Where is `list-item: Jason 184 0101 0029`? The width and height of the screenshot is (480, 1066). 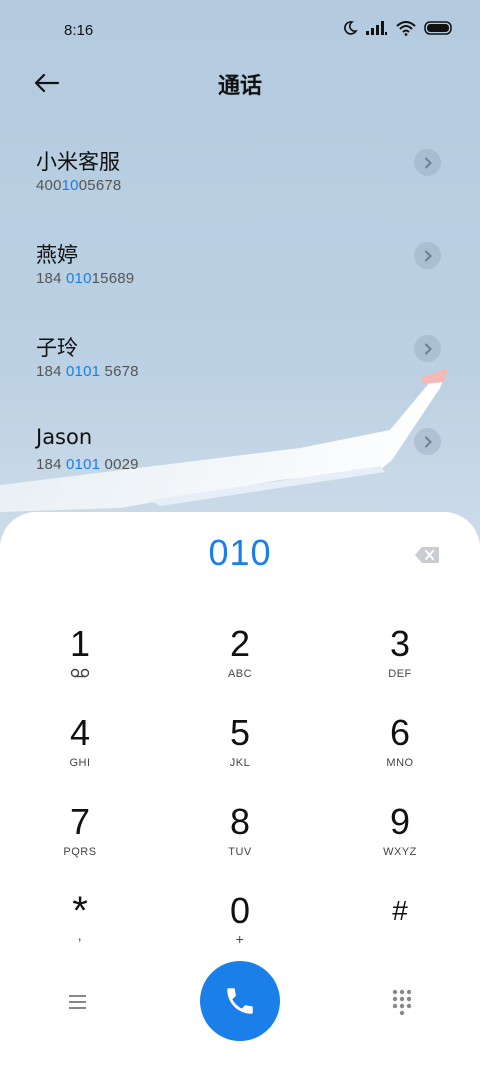
list-item: Jason 184 0101 0029 is located at coordinates (240, 454).